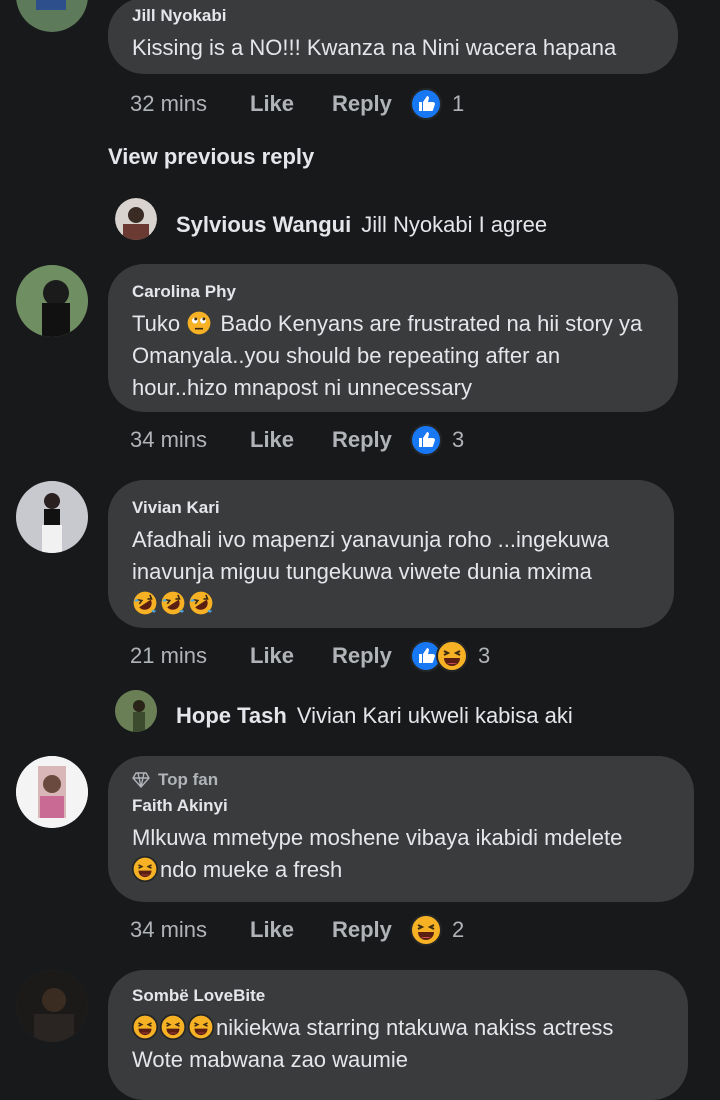 This screenshot has height=1100, width=720. I want to click on reply-text: Jill Nyokabi I agree, so click(454, 224).